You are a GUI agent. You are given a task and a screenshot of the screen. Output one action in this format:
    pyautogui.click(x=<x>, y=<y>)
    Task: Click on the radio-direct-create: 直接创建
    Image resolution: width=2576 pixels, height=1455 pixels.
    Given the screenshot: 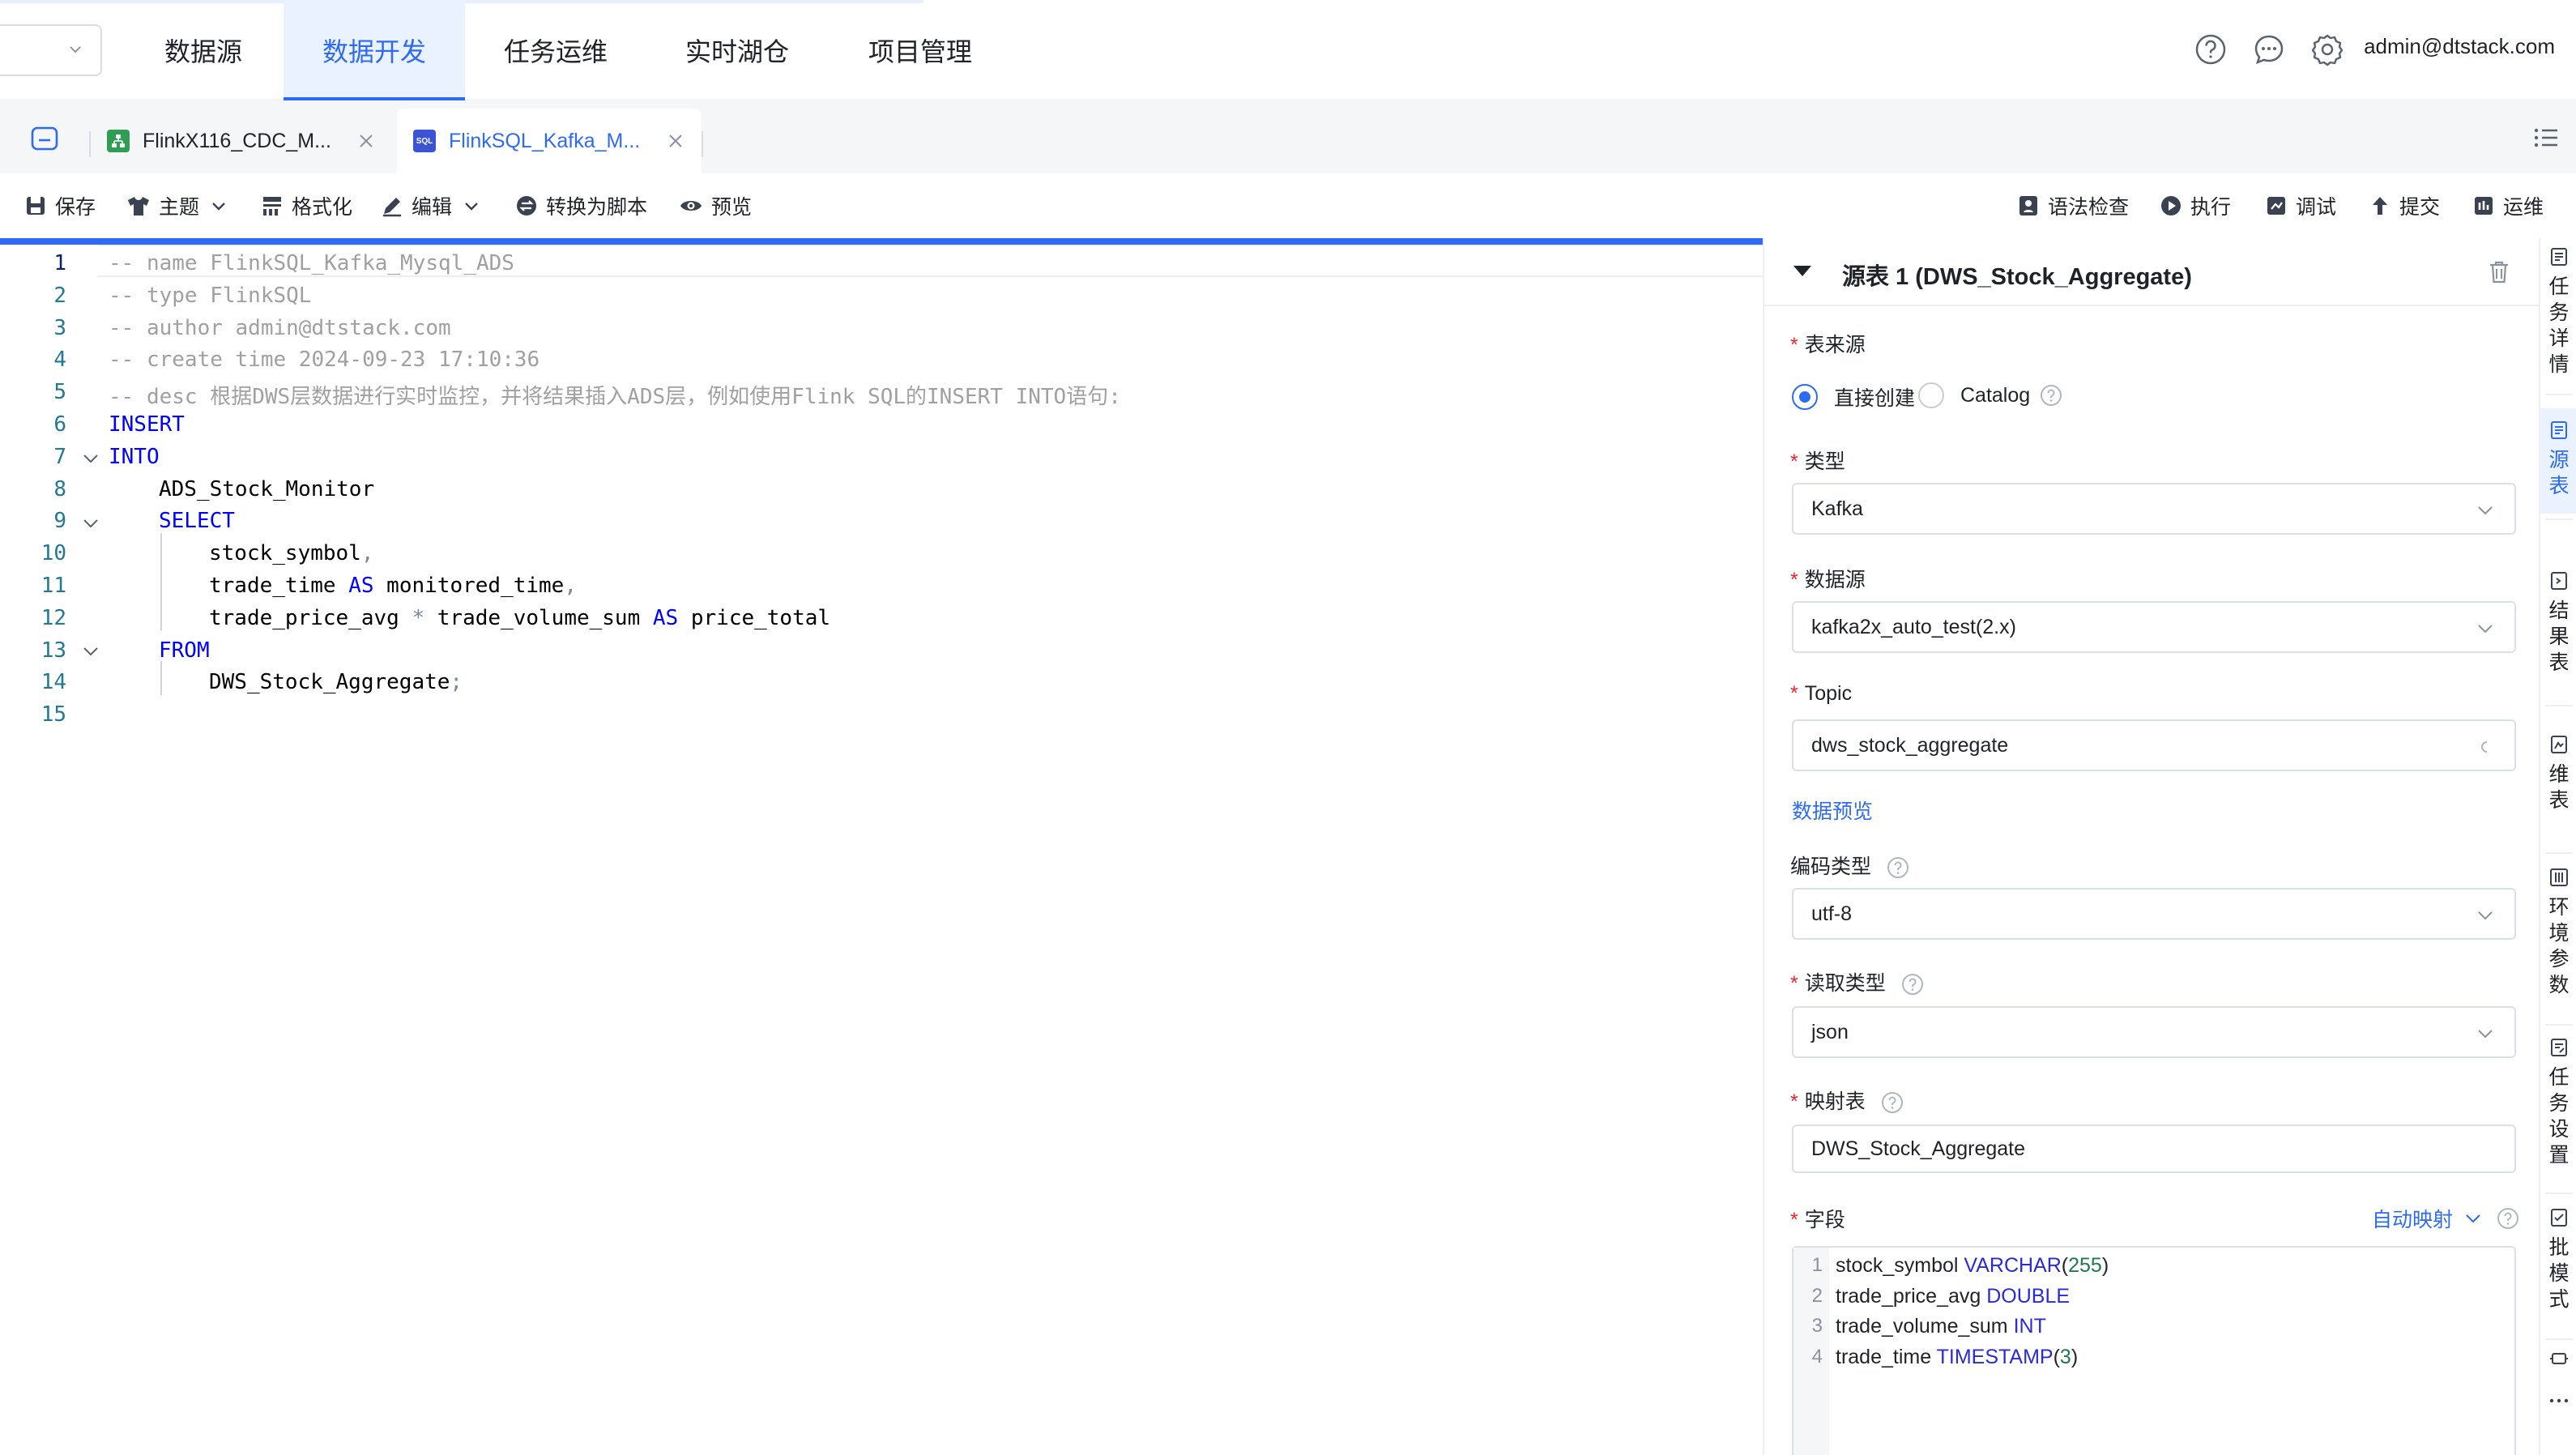 What is the action you would take?
    pyautogui.click(x=1853, y=397)
    